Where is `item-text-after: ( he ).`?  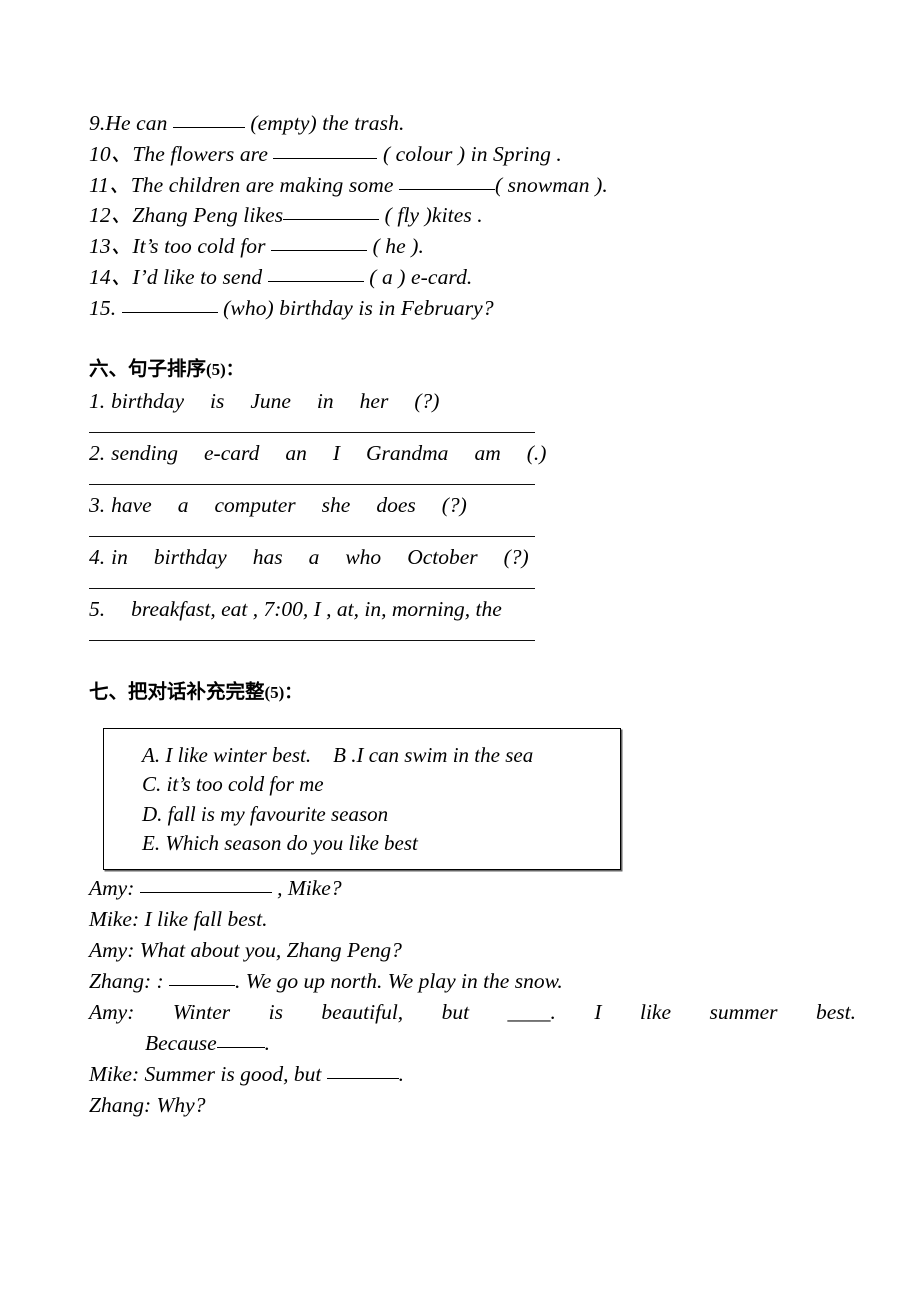 item-text-after: ( he ). is located at coordinates (396, 246).